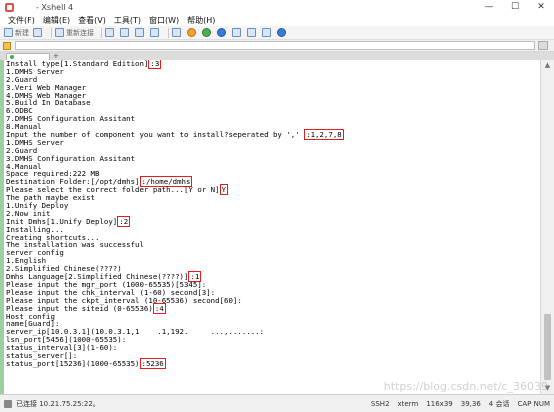 Image resolution: width=554 pixels, height=412 pixels. I want to click on keyboard-icon, so click(251, 32).